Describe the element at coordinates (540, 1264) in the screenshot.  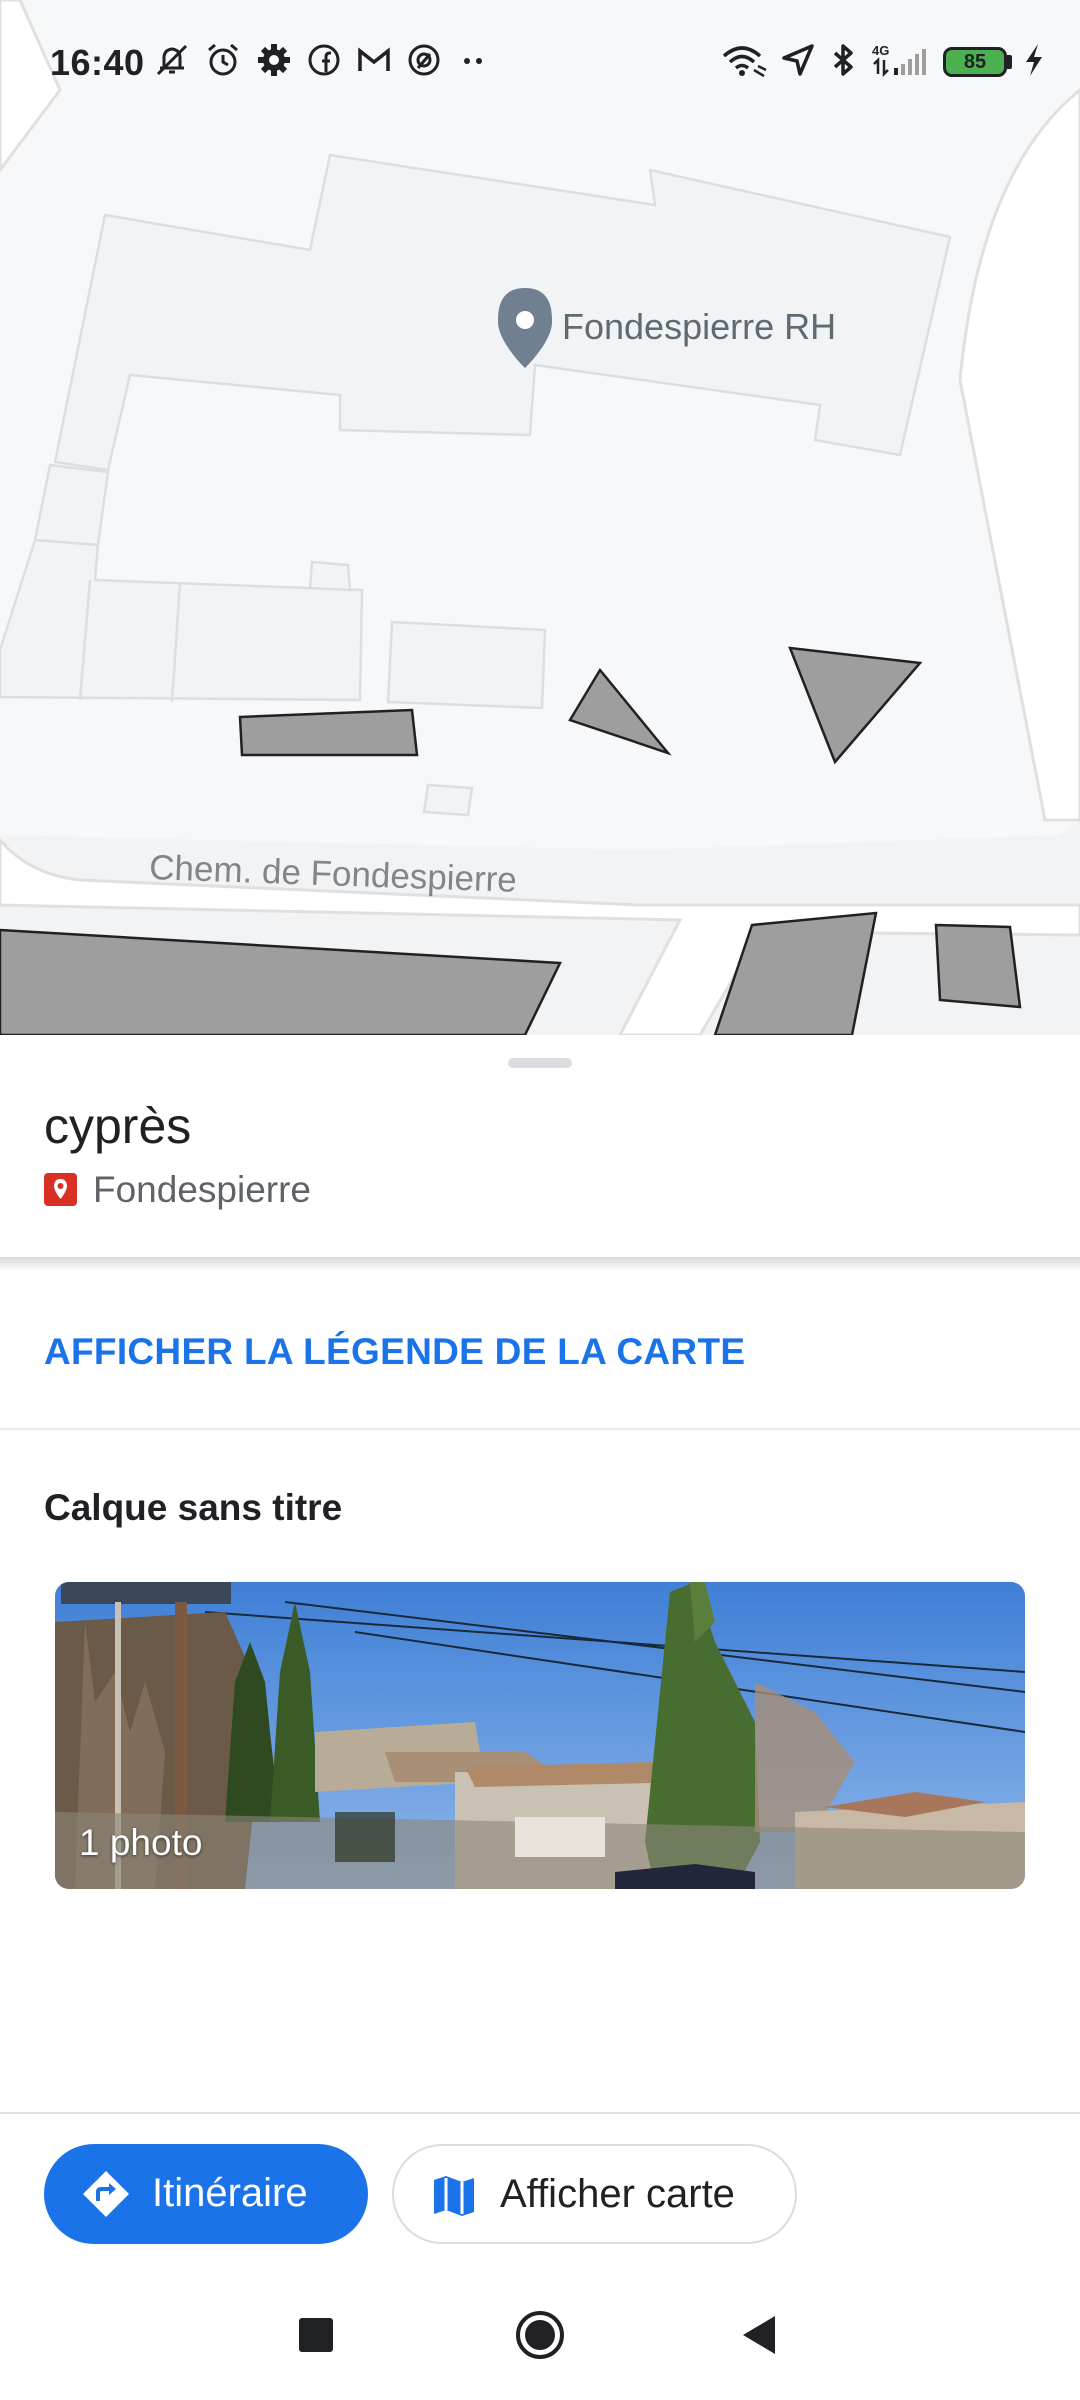
I see `section-shadow` at that location.